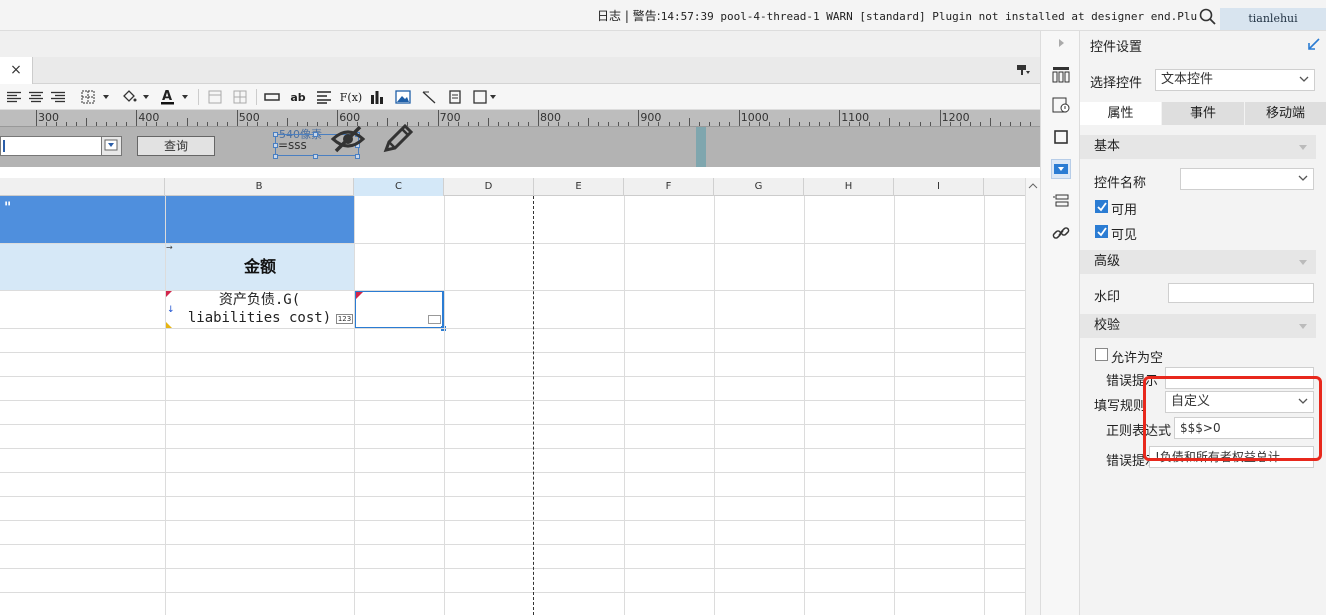  What do you see at coordinates (429, 97) in the screenshot?
I see `slash-icon` at bounding box center [429, 97].